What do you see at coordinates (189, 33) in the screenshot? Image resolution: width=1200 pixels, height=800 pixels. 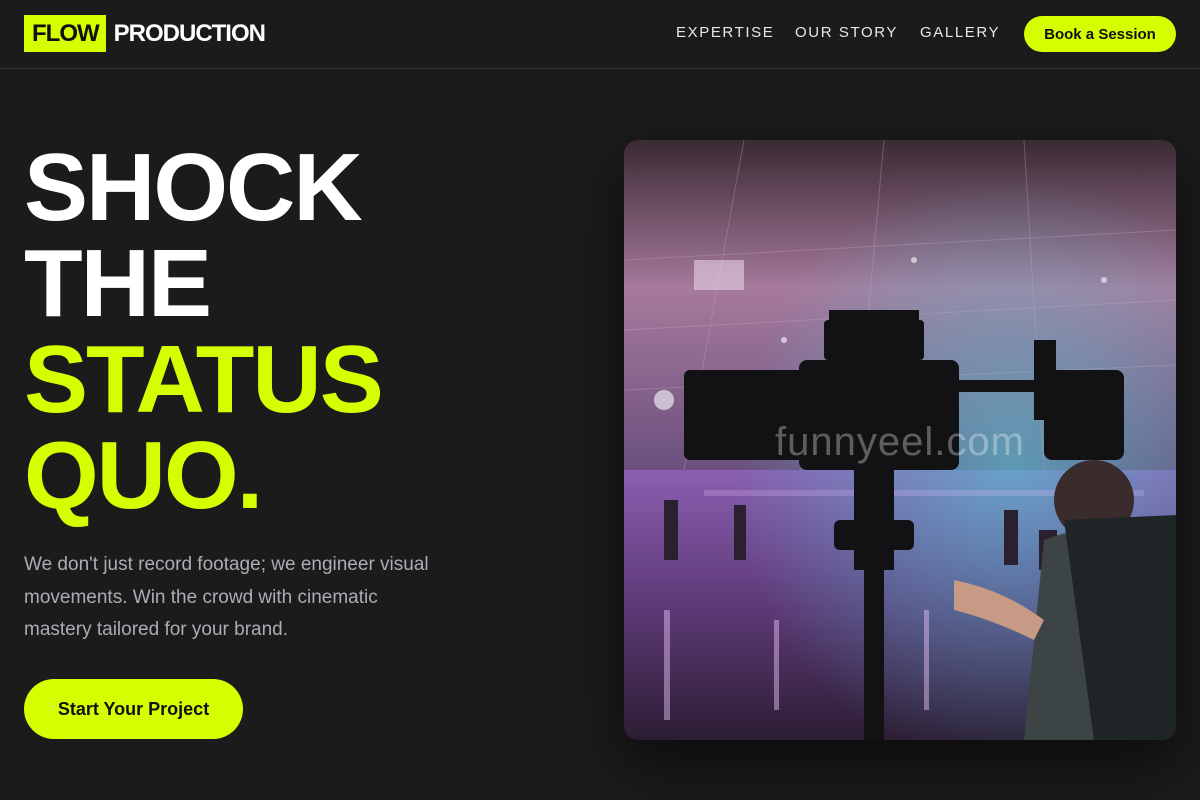 I see `logo-word: PRODUCTION` at bounding box center [189, 33].